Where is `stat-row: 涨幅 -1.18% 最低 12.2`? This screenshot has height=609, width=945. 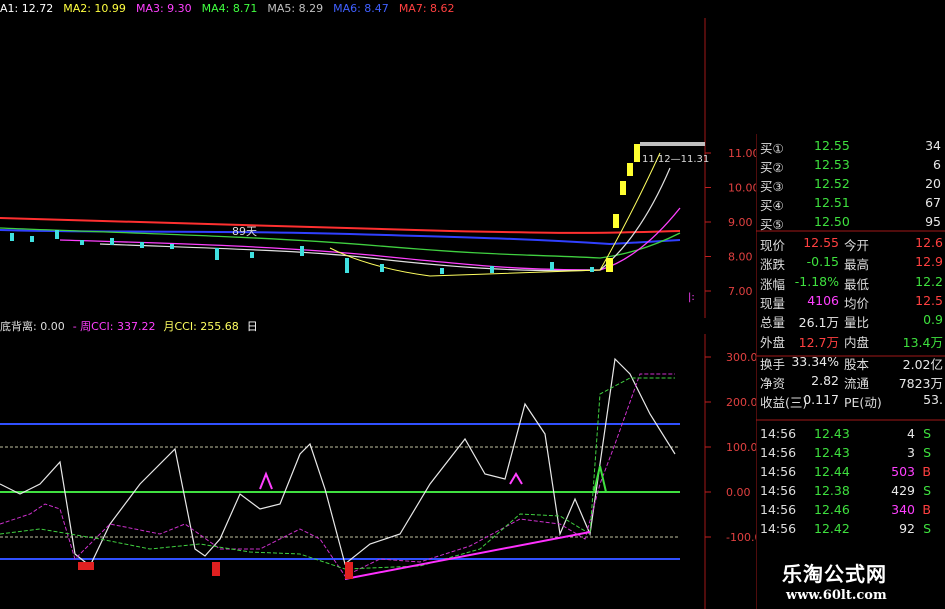 stat-row: 涨幅 -1.18% 最低 12.2 is located at coordinates (850, 283).